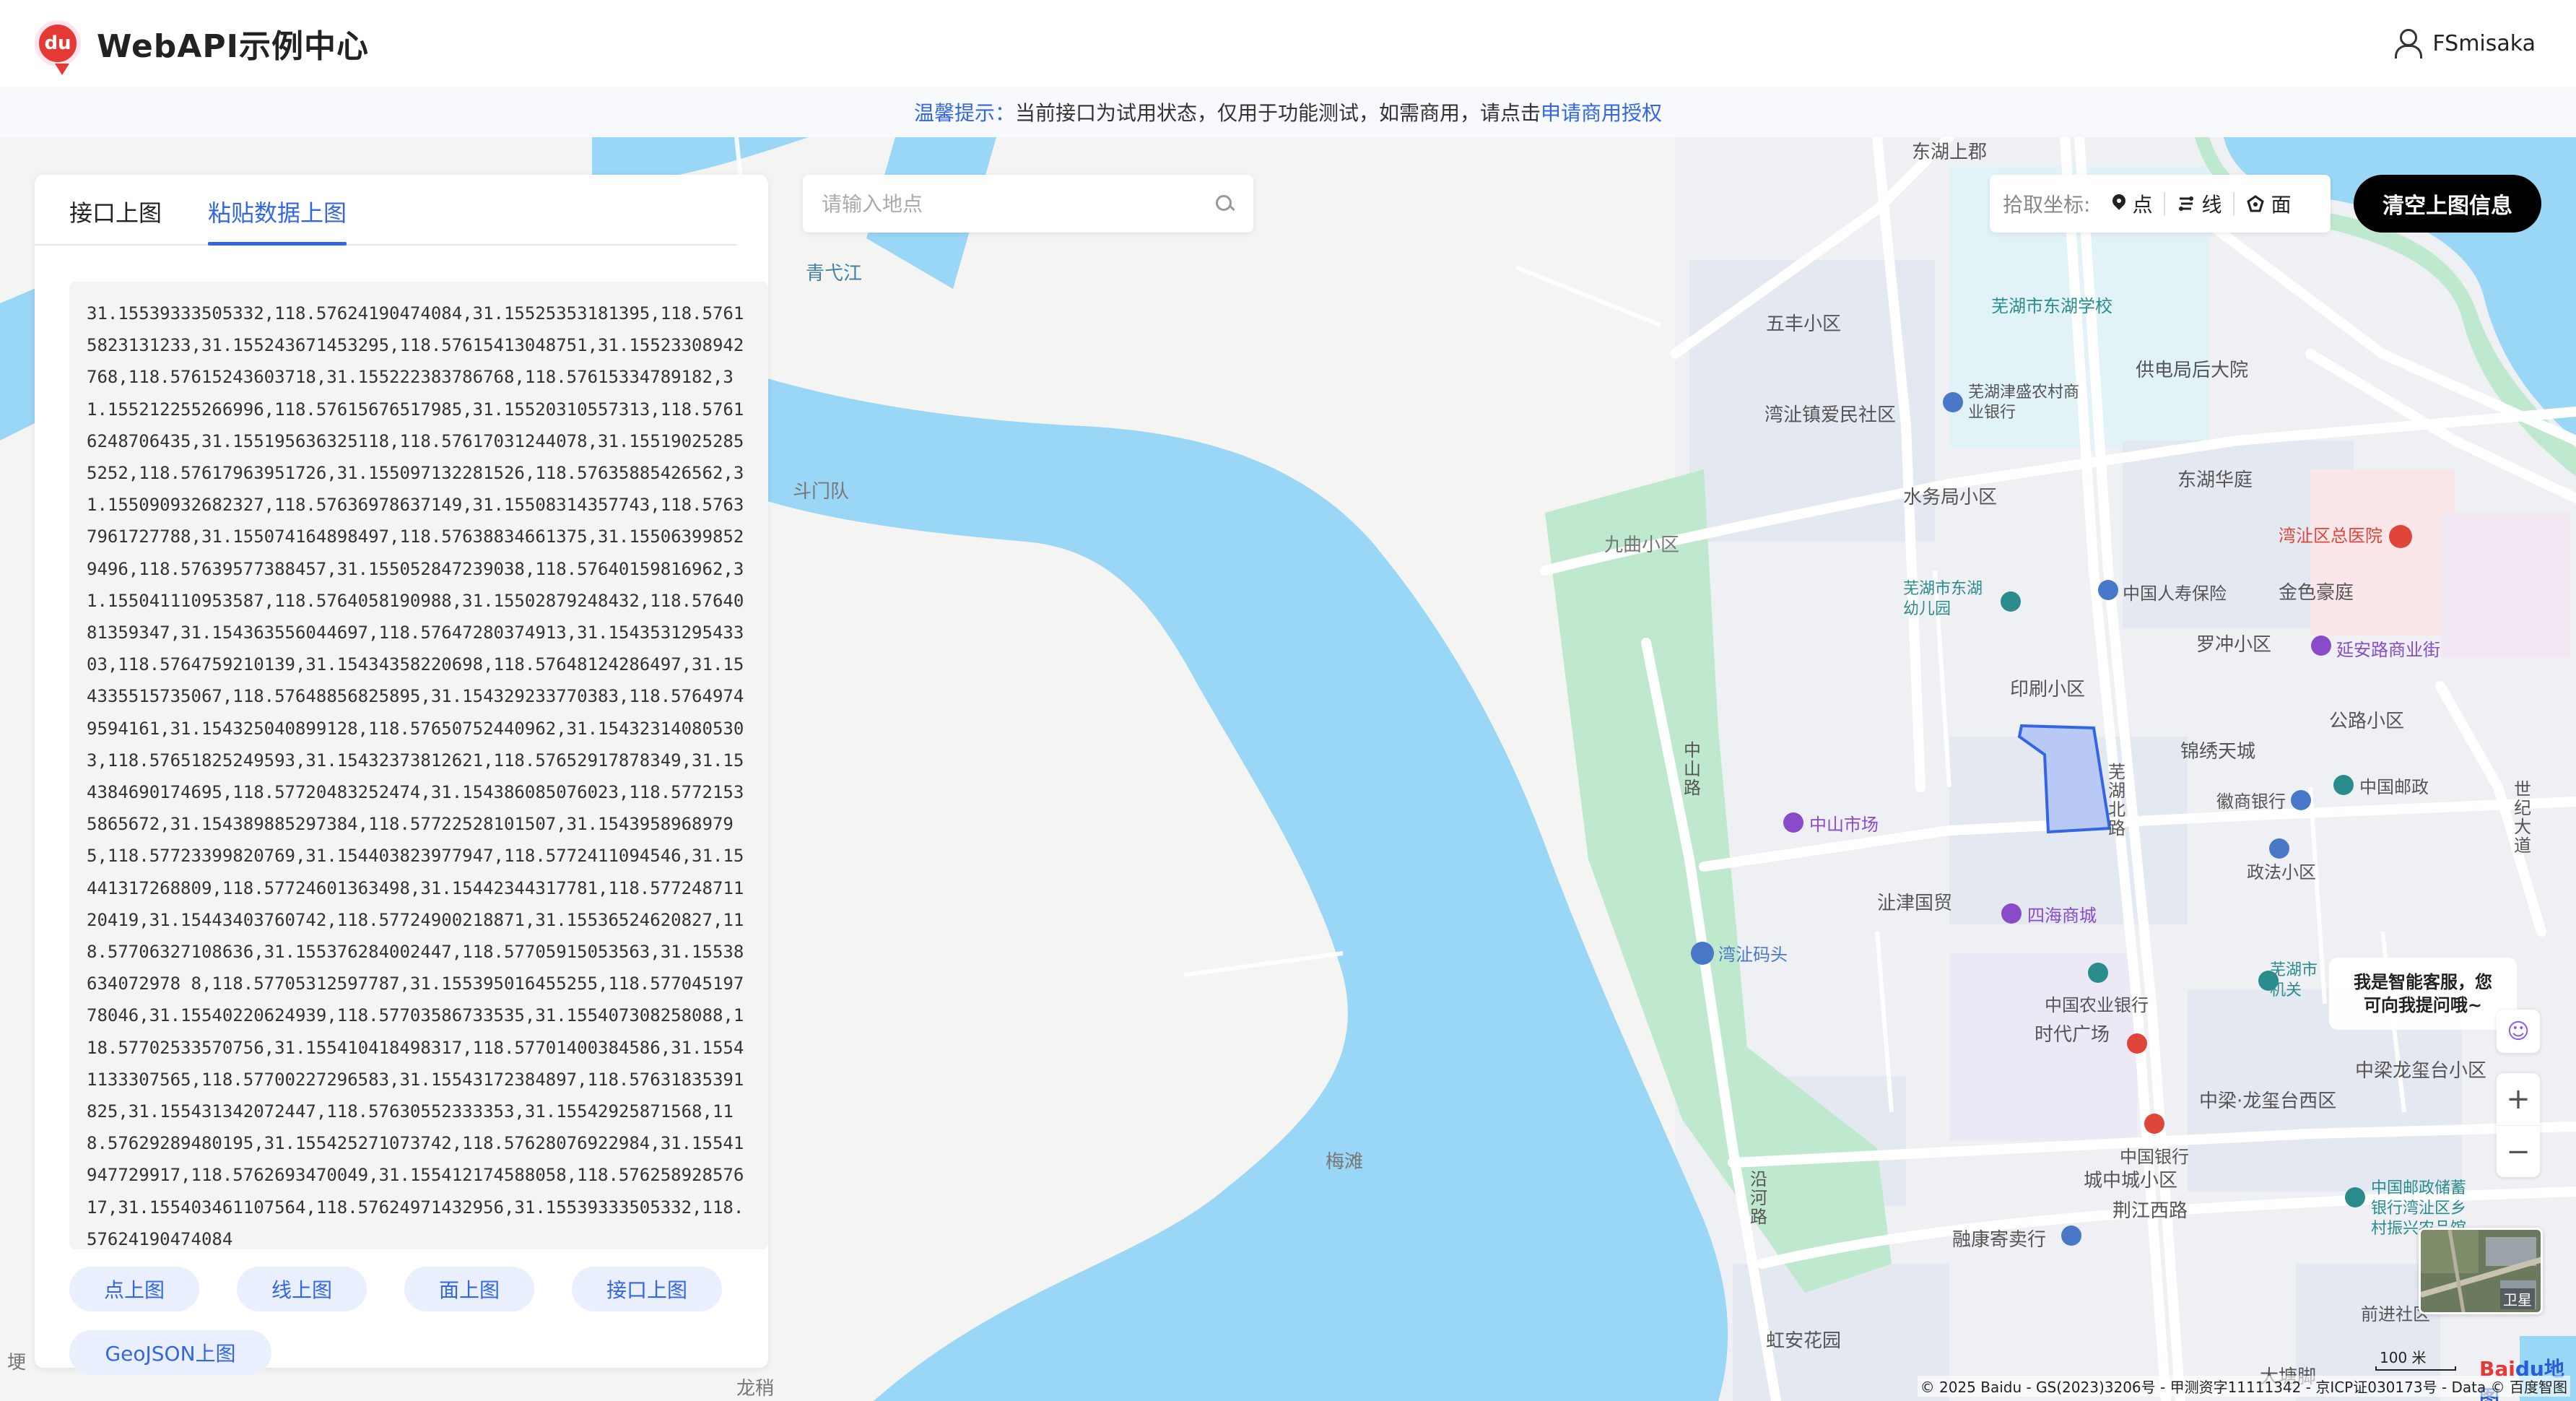 This screenshot has height=1401, width=2576. What do you see at coordinates (2119, 203) in the screenshot?
I see `pin-icon` at bounding box center [2119, 203].